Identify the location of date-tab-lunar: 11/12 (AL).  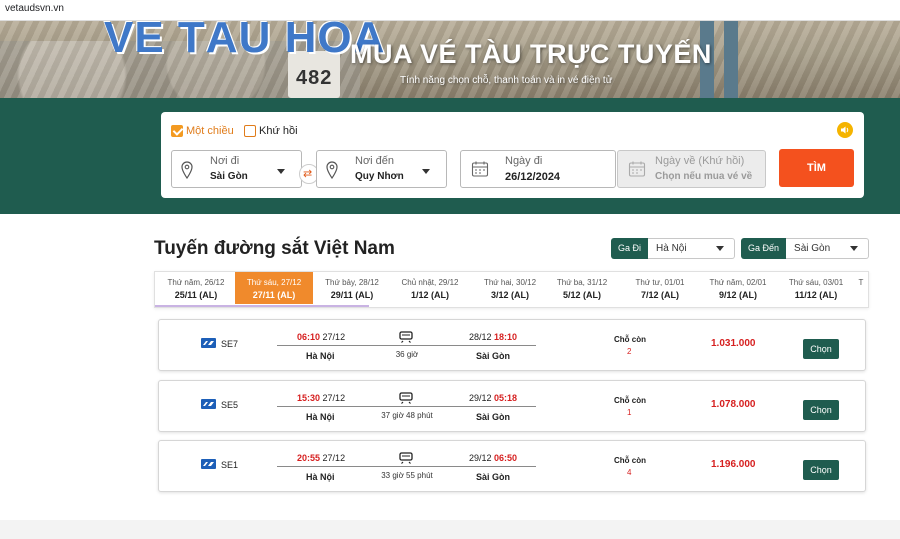
(816, 295).